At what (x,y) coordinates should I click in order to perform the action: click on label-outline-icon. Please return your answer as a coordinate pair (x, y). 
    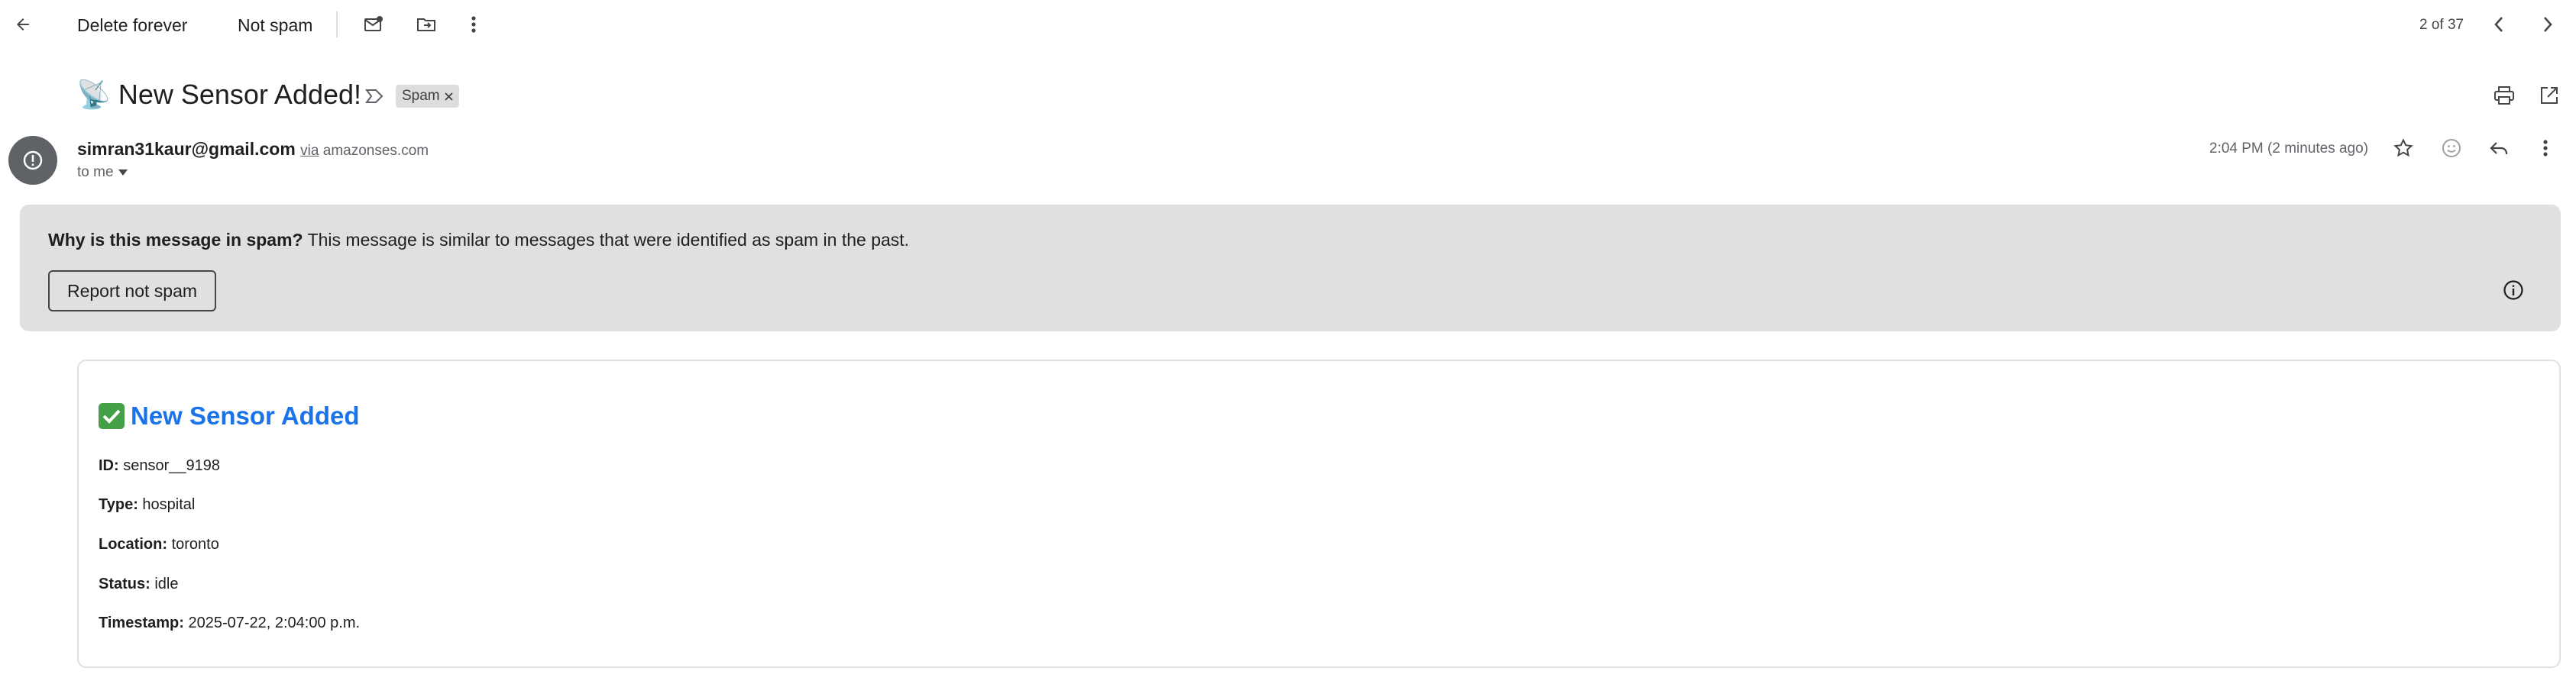
    Looking at the image, I should click on (374, 96).